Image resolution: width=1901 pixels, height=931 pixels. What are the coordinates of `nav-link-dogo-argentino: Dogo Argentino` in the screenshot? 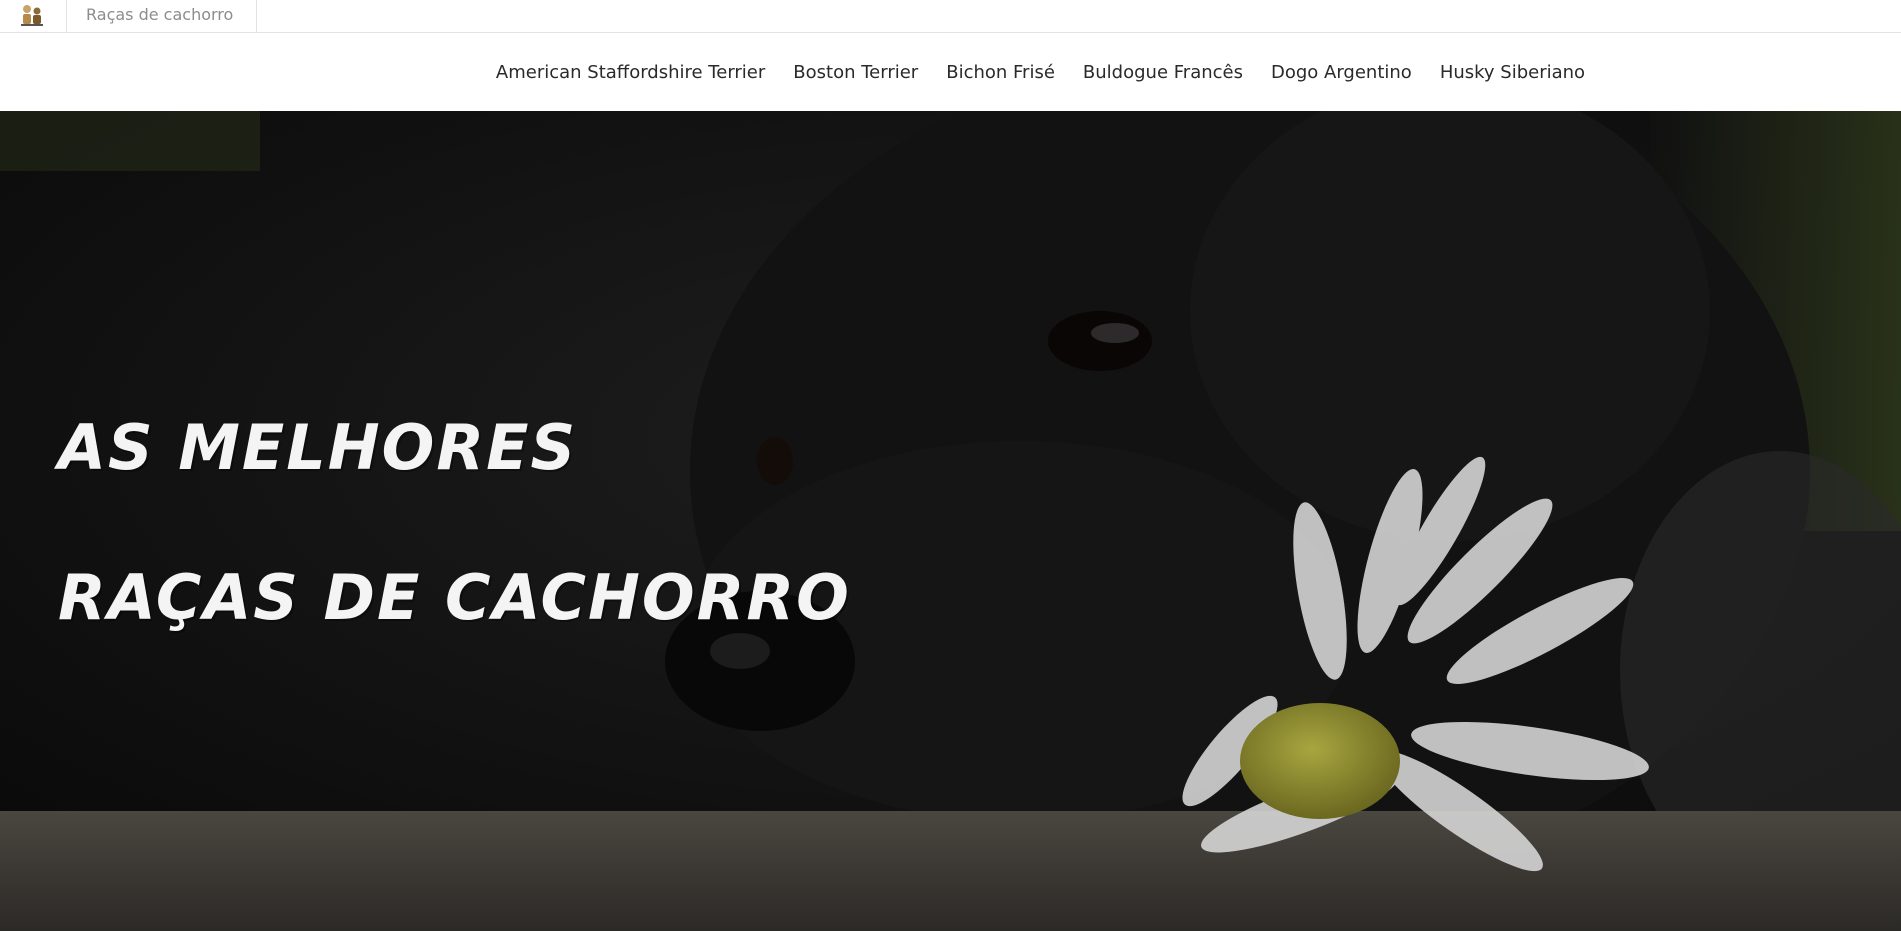 It's located at (1341, 72).